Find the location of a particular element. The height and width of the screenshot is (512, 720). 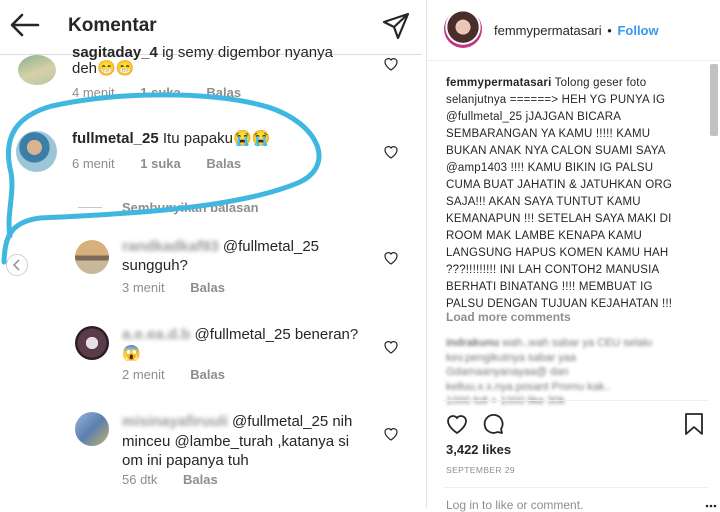

reply-text-line2: minceu is located at coordinates (146, 441).